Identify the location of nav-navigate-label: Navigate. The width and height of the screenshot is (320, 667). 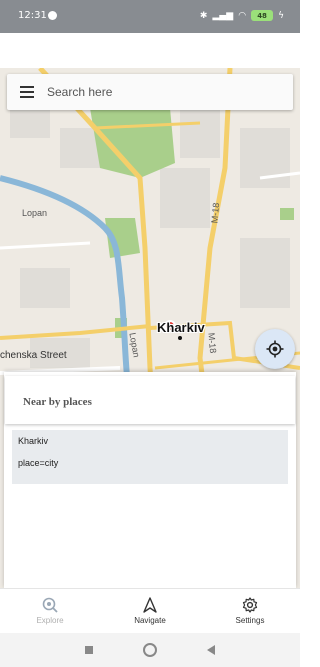
(150, 620).